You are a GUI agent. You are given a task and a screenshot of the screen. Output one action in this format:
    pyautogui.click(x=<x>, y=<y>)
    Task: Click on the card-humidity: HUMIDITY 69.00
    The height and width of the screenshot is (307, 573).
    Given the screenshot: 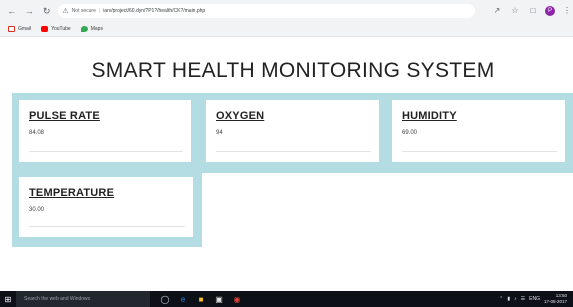 What is the action you would take?
    pyautogui.click(x=478, y=131)
    